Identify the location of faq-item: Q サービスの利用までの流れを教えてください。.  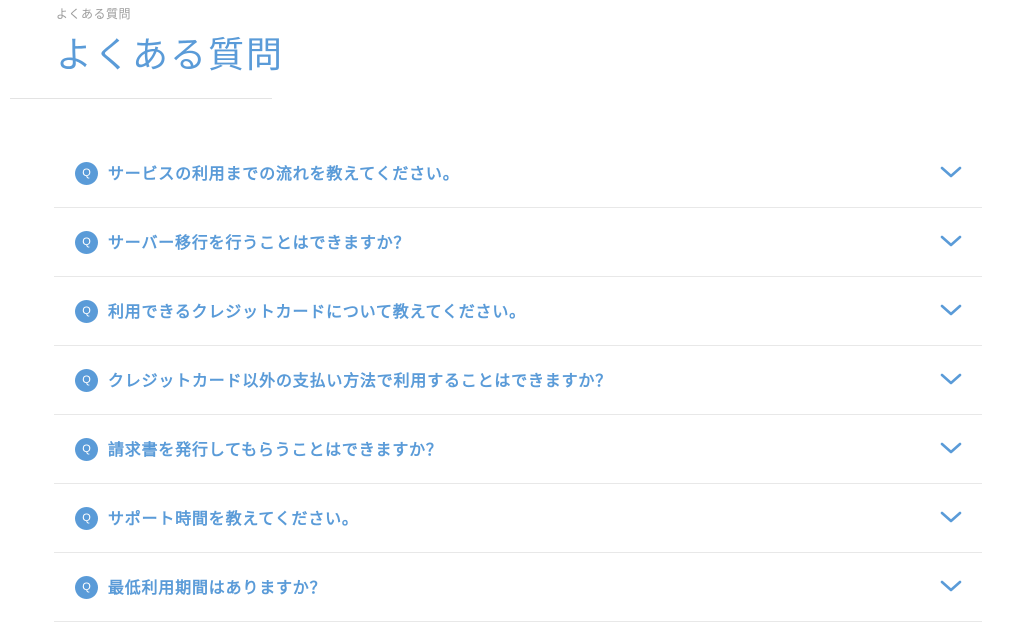
(518, 173).